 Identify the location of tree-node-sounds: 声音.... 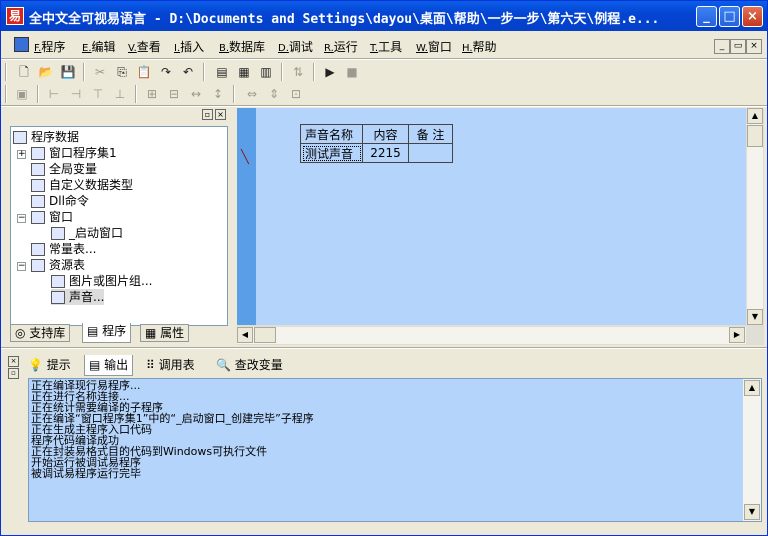
(78, 297).